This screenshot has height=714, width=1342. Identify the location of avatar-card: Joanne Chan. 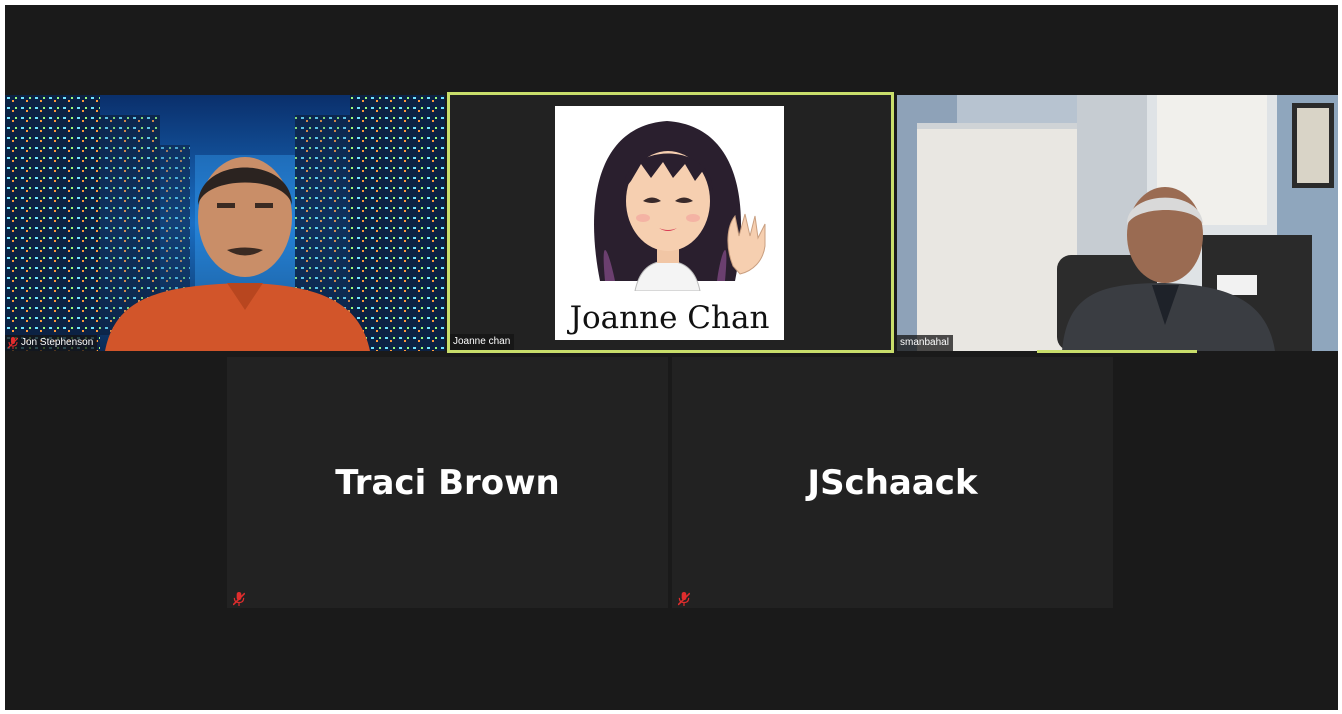
(669, 223).